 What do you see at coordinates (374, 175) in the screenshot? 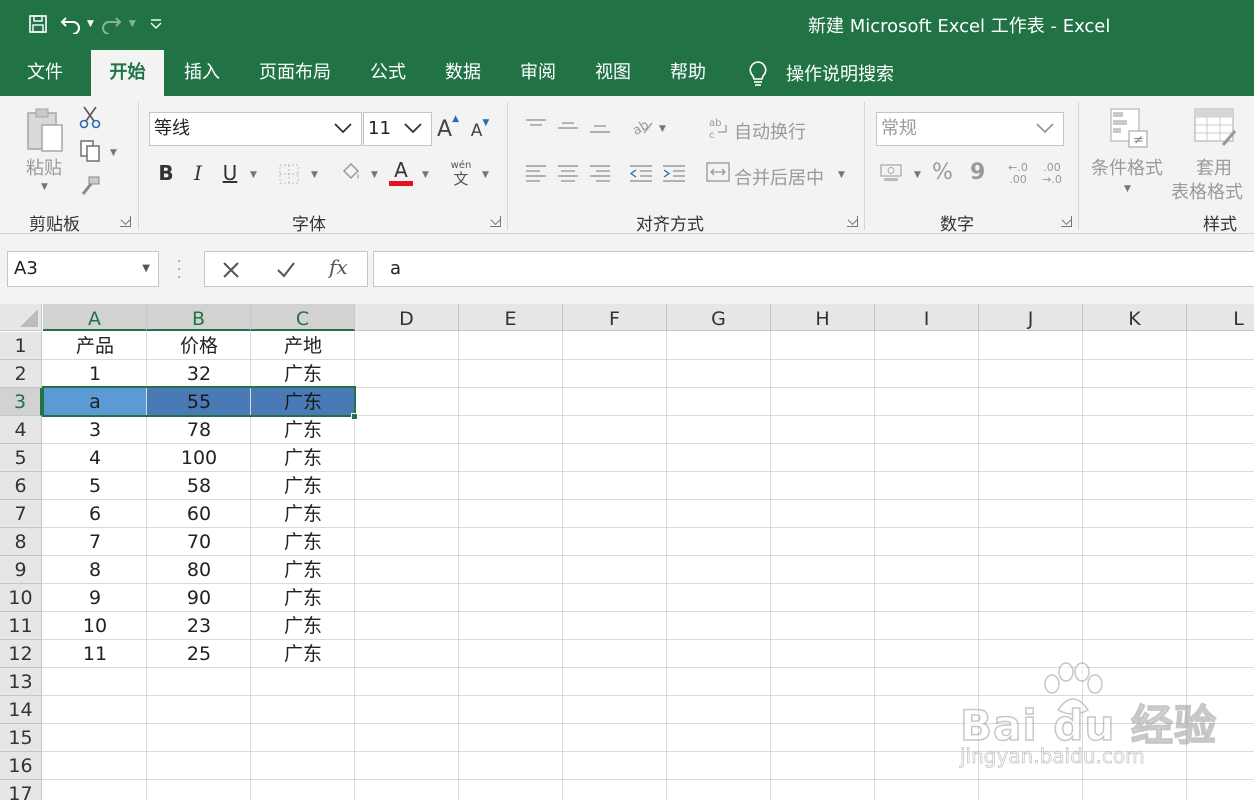
I see `fill-color-dropdown-icon: ▼` at bounding box center [374, 175].